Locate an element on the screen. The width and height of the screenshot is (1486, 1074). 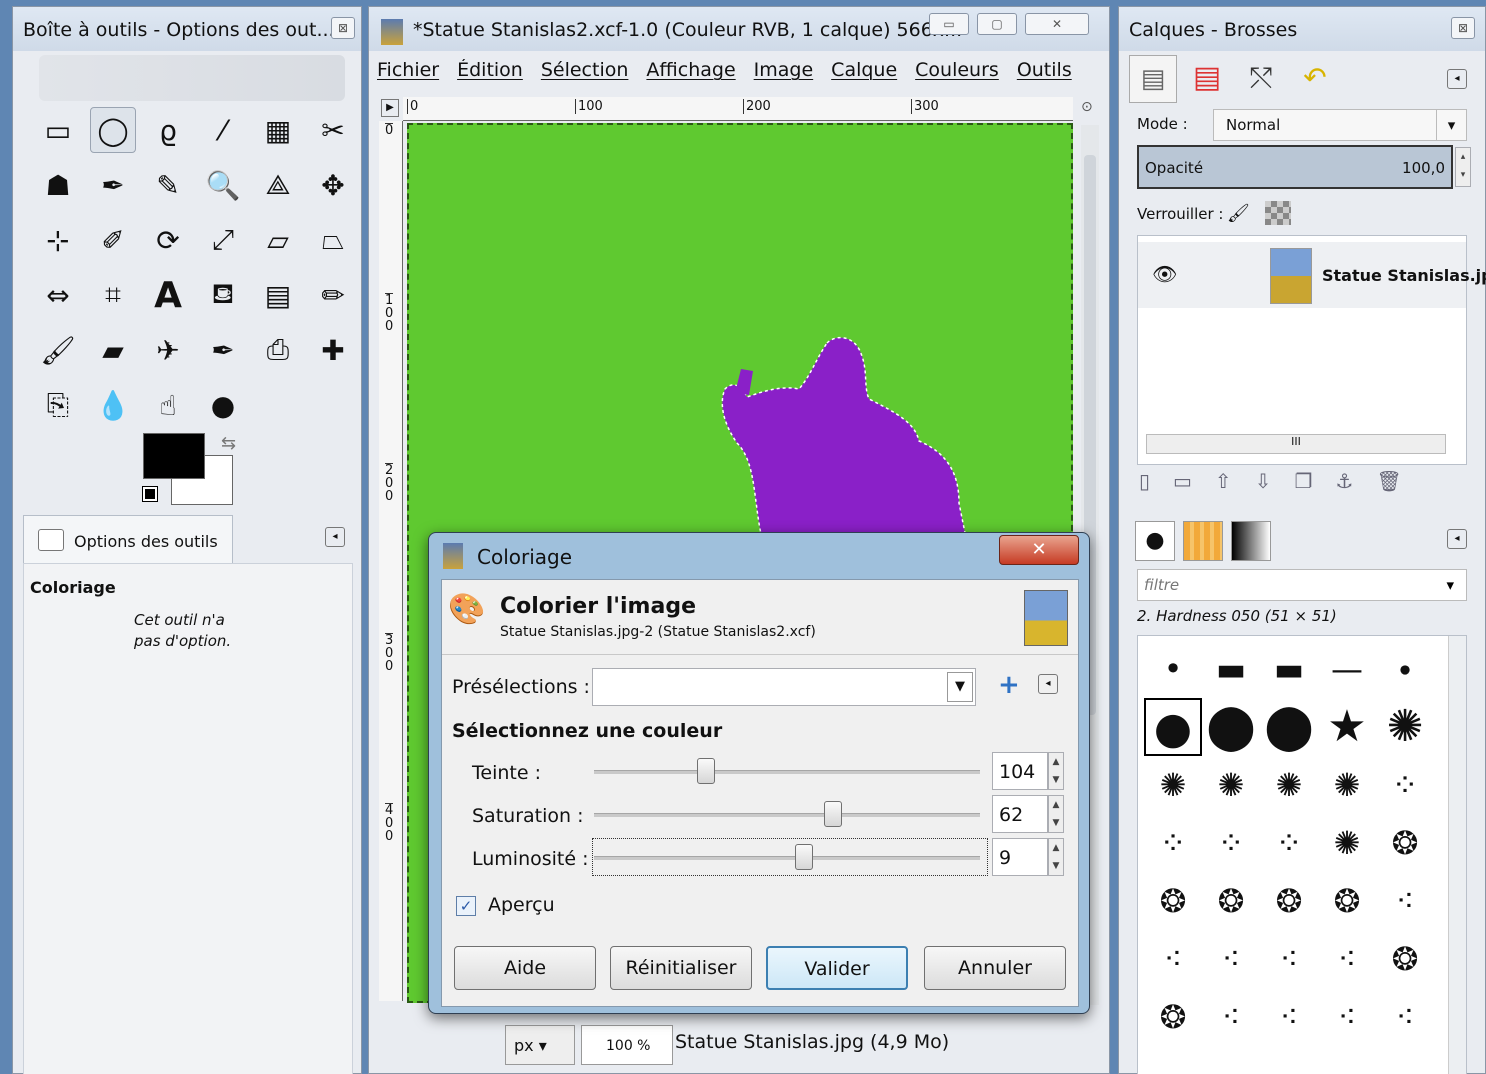
preview-checkbox: ✓ is located at coordinates (466, 906).